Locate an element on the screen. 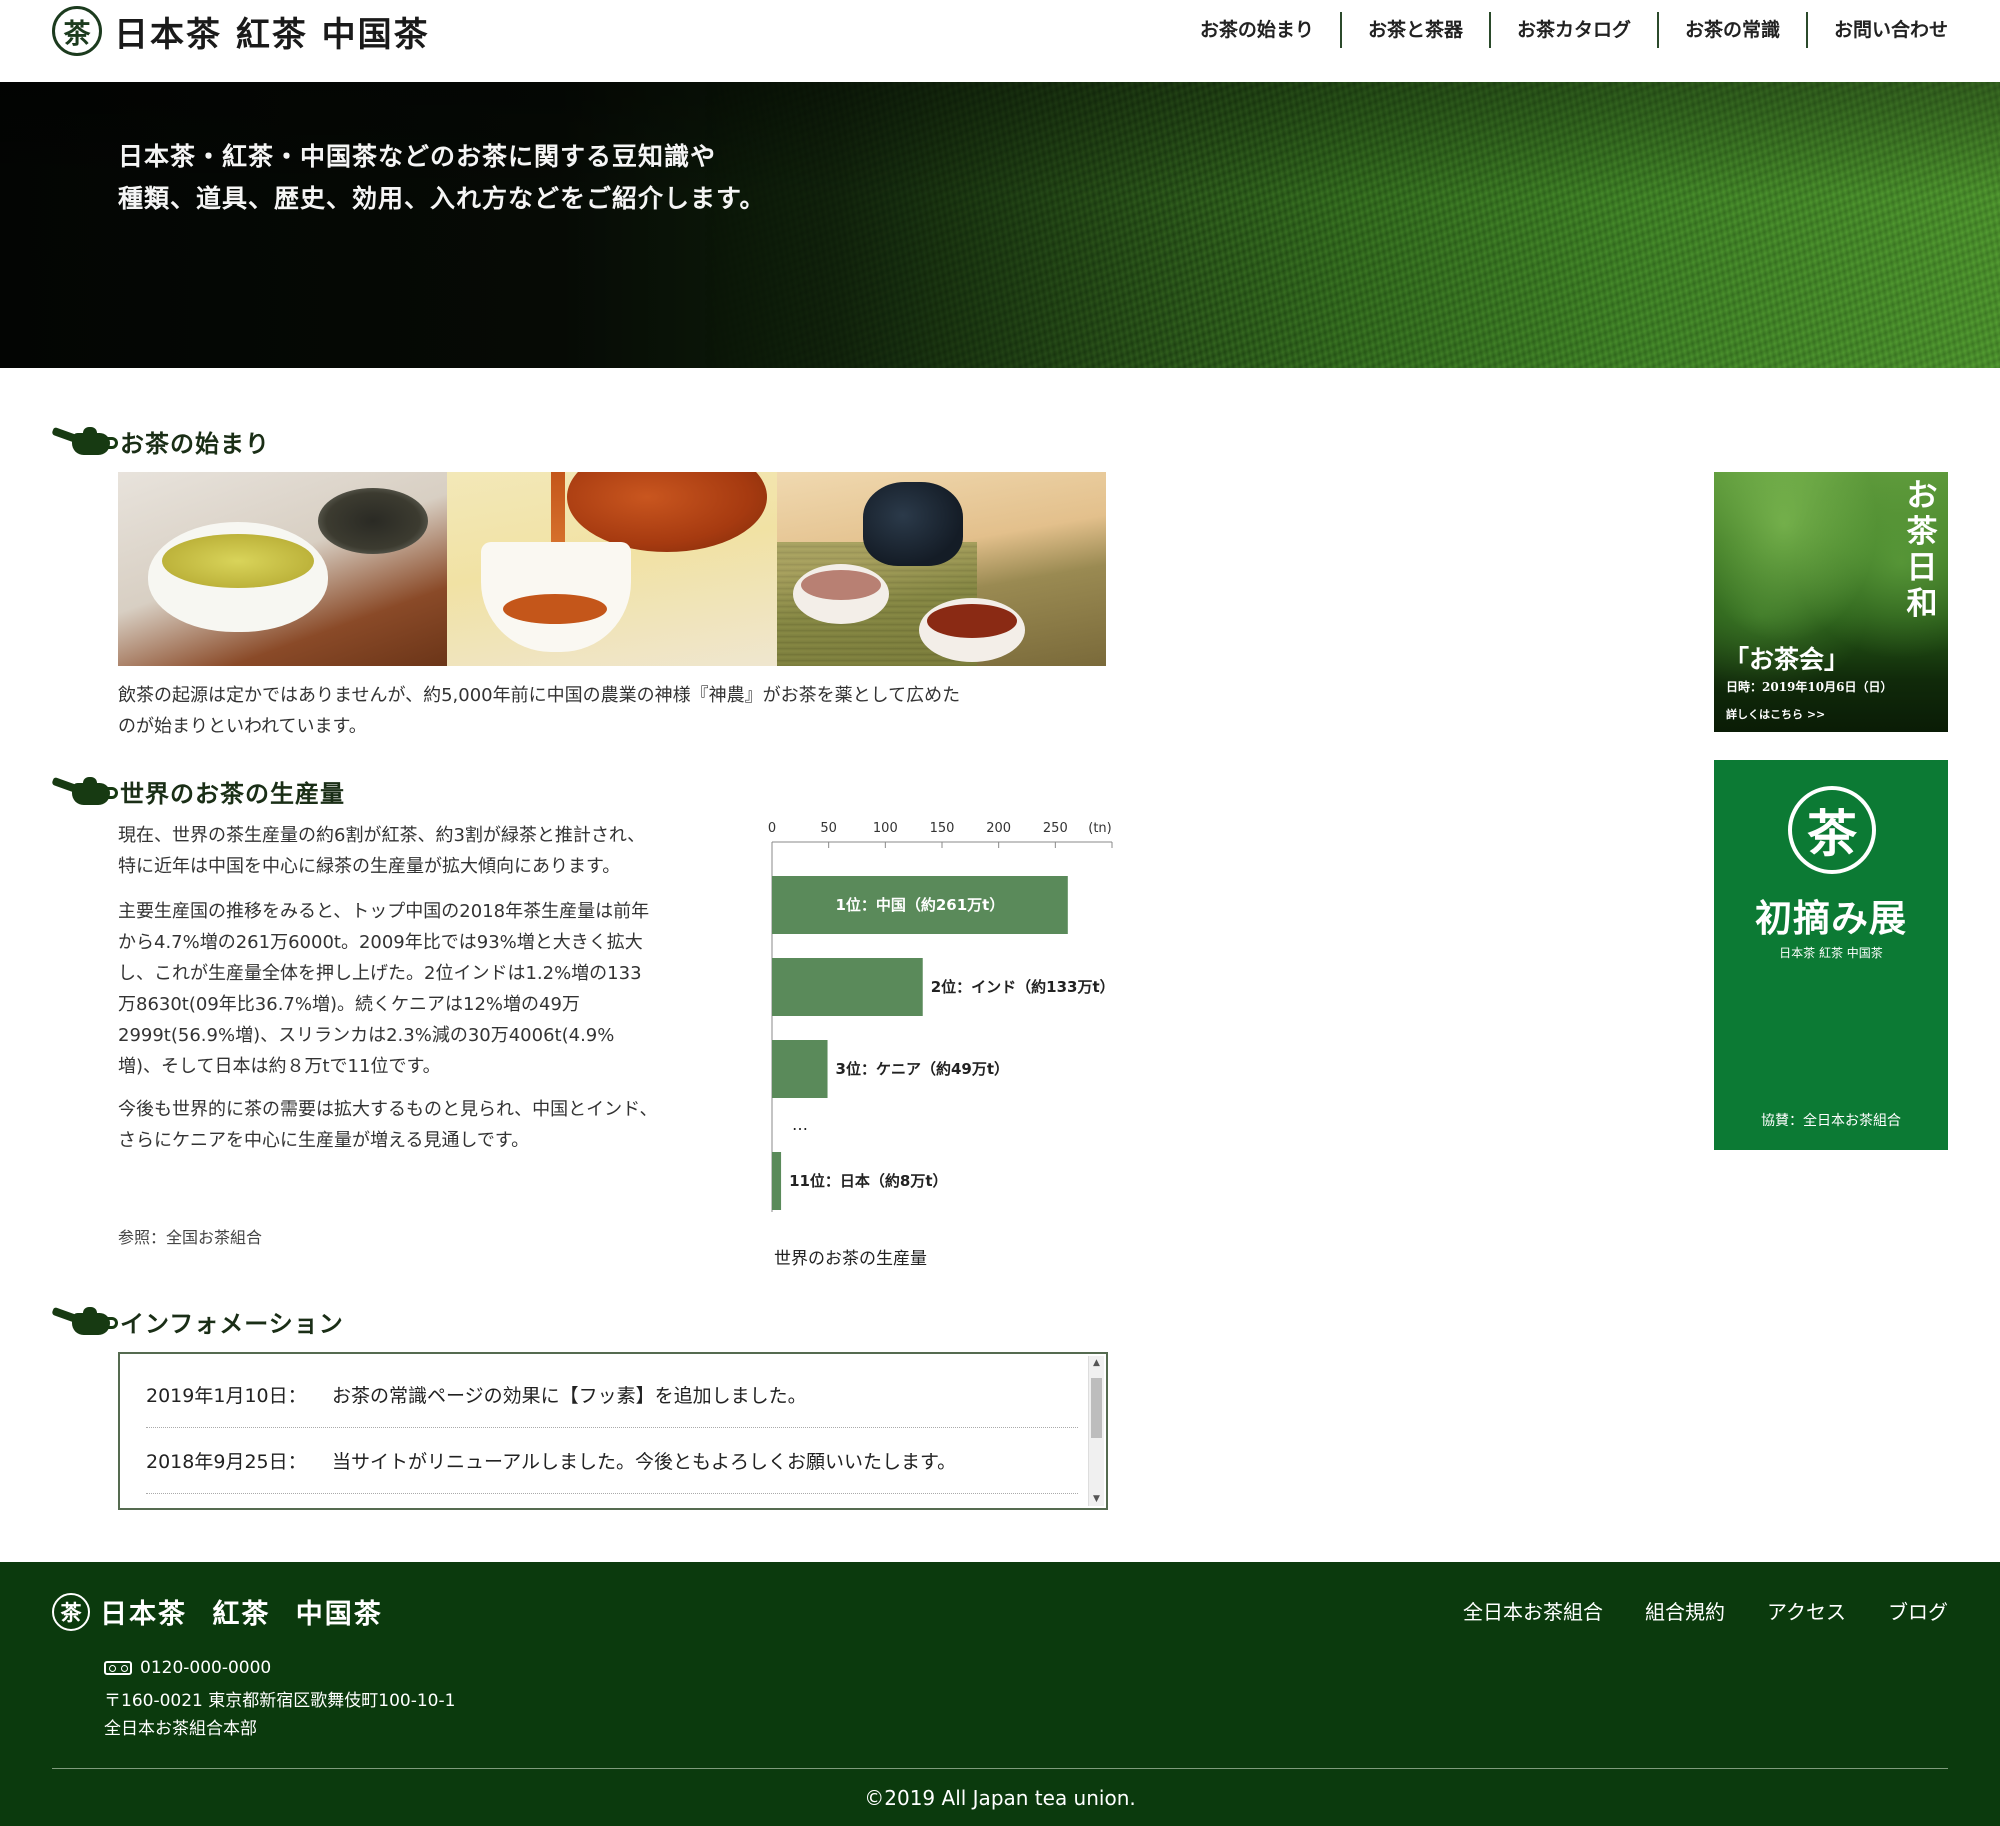  info-date: 2018年9月25日： is located at coordinates (226, 1462).